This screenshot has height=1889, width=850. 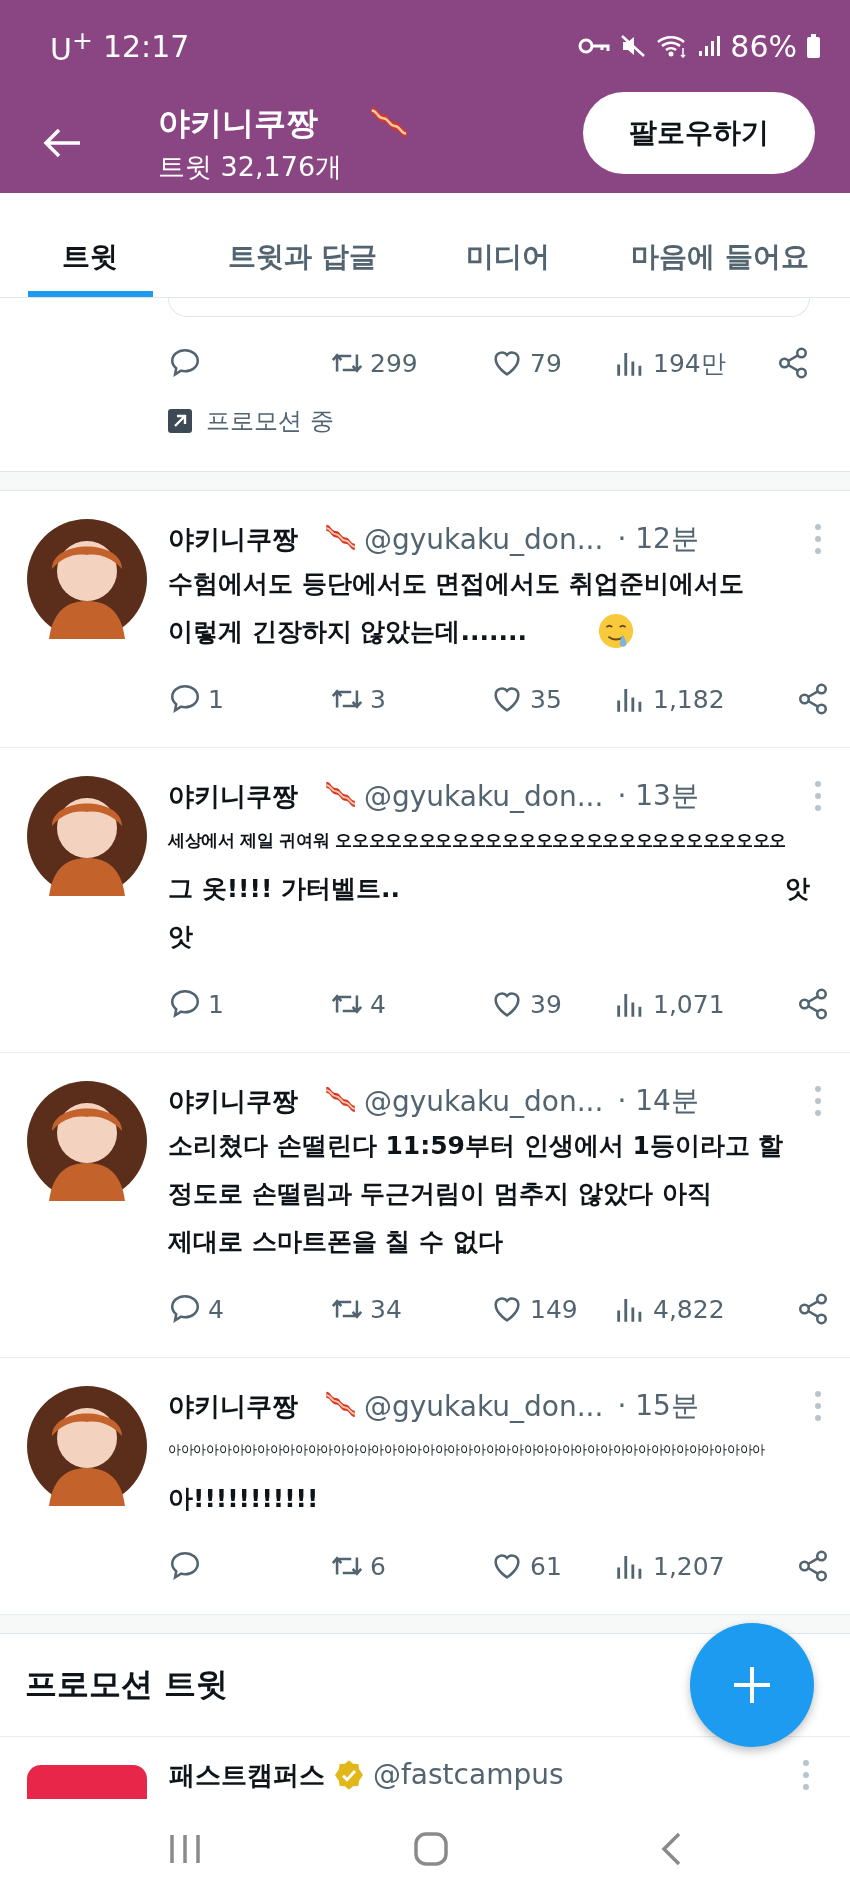 I want to click on user-handle: @fastcampus, so click(x=468, y=1775).